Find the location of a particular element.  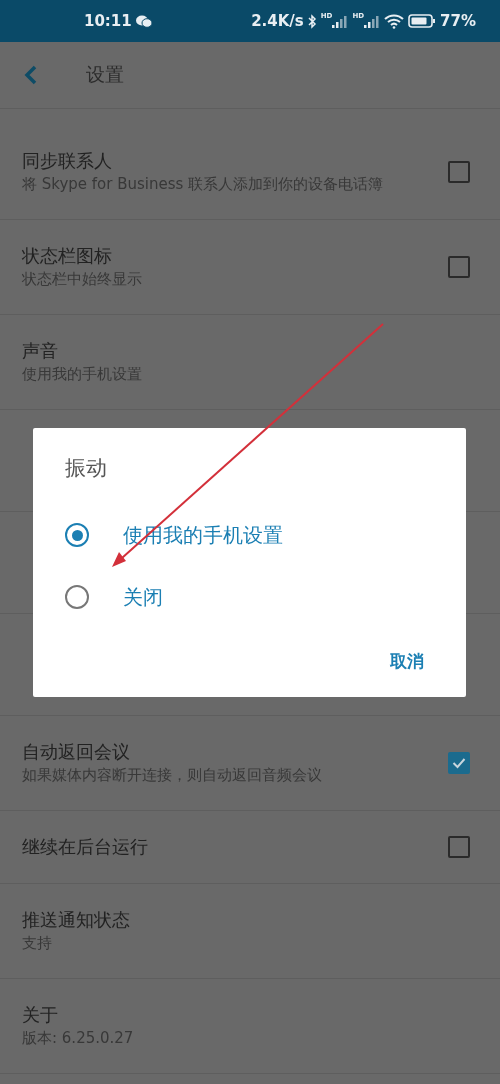

bluetooth-icon is located at coordinates (312, 21).